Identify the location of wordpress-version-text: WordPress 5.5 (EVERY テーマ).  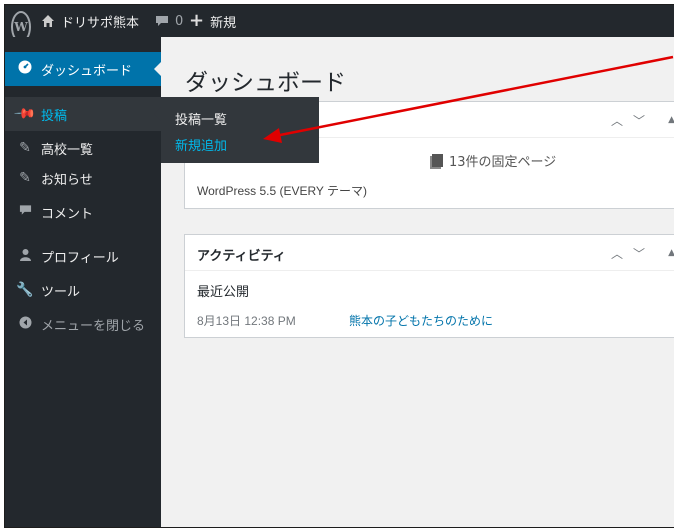
(282, 191).